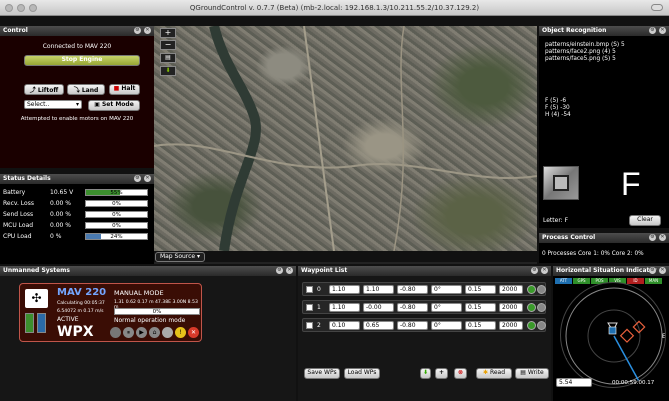 This screenshot has width=669, height=401. Describe the element at coordinates (494, 373) in the screenshot. I see `read-button: ✱ Read` at that location.